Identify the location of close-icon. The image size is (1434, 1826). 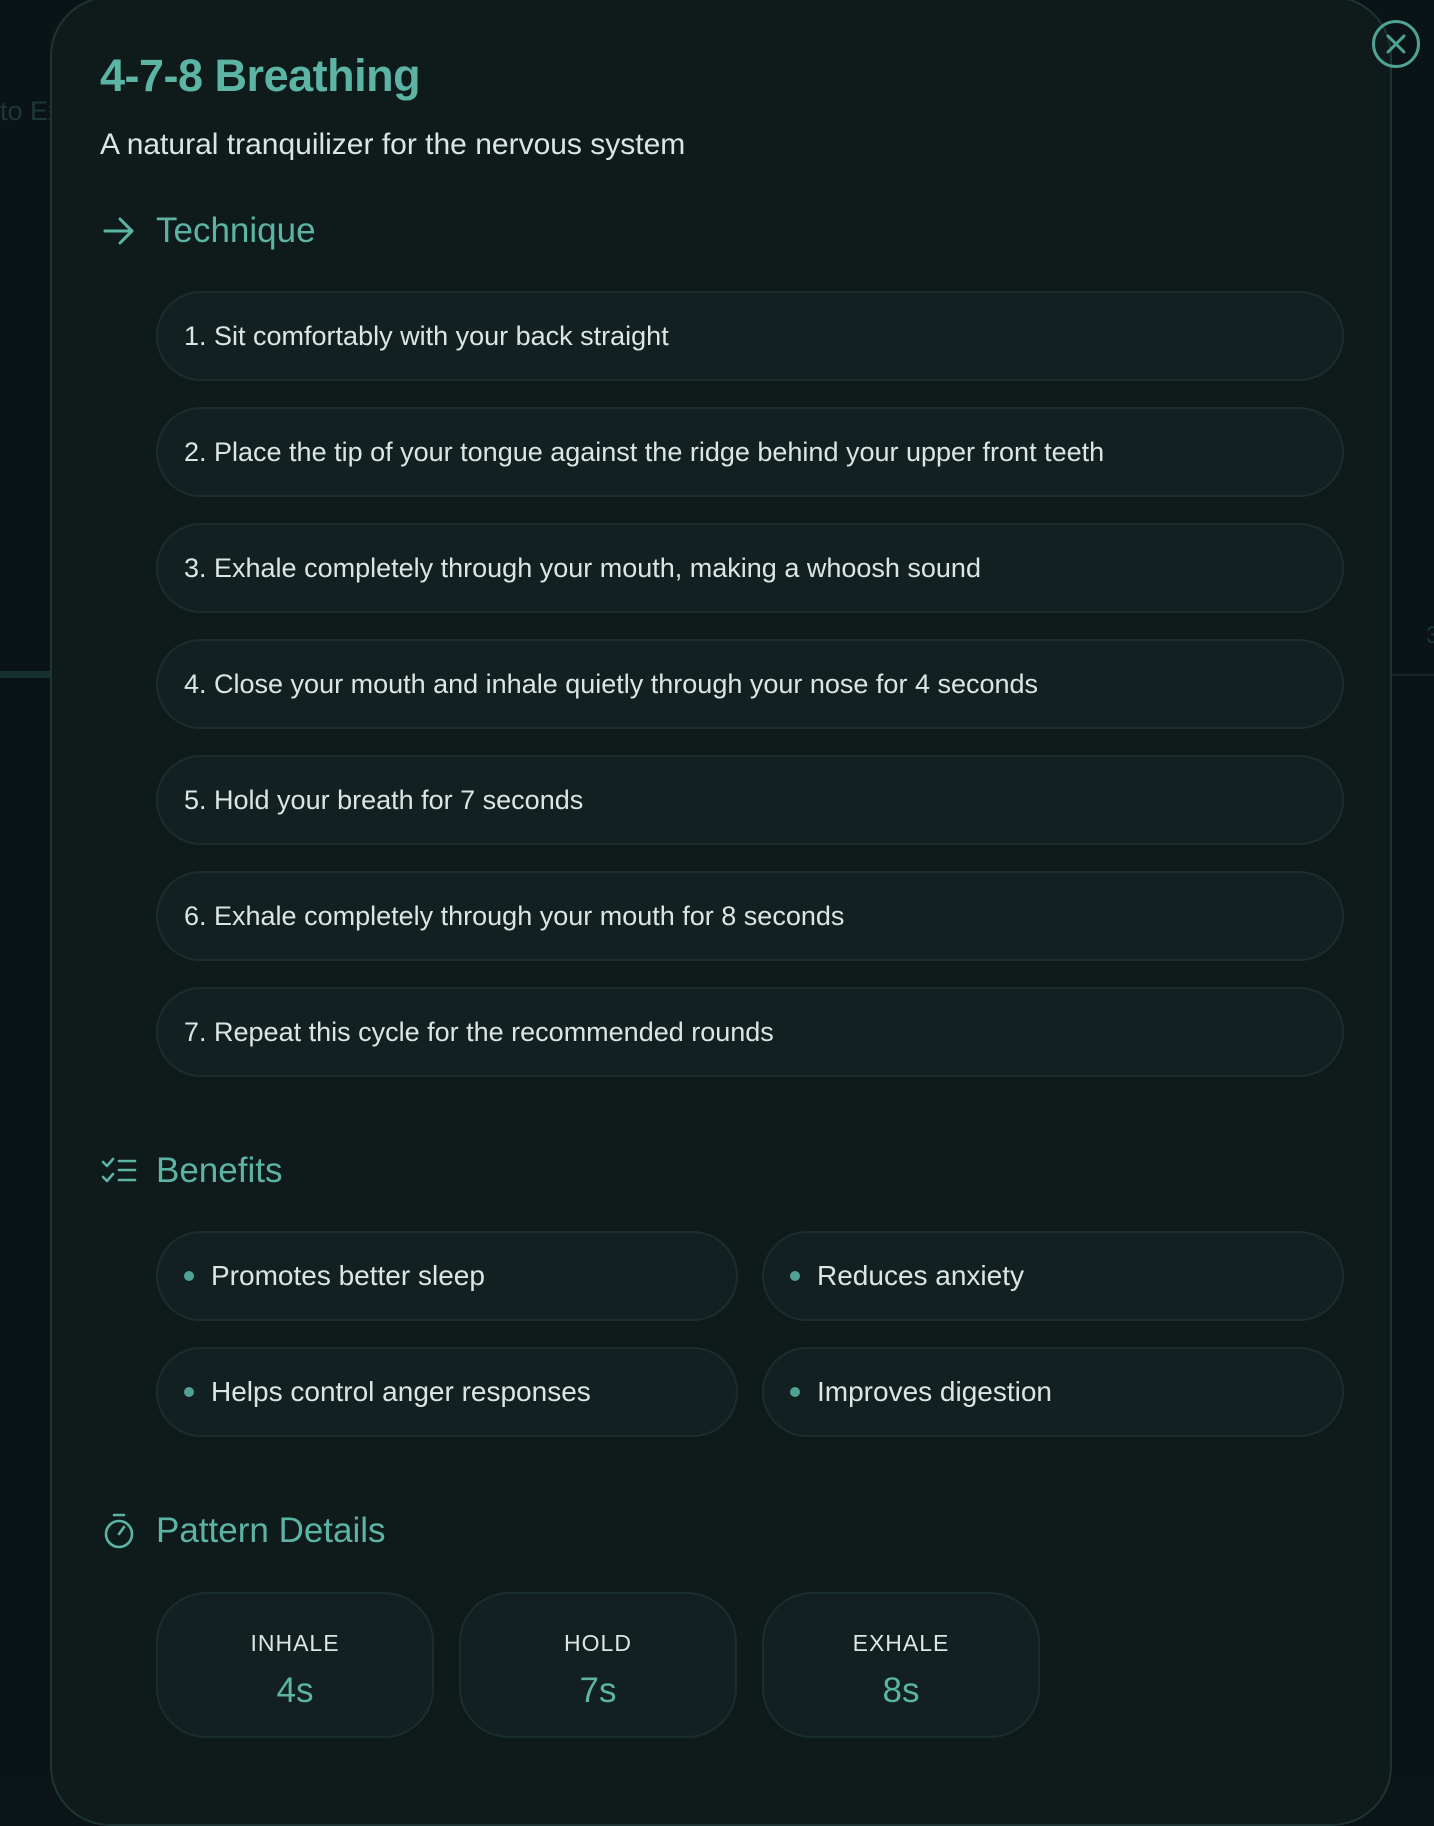
(1396, 44).